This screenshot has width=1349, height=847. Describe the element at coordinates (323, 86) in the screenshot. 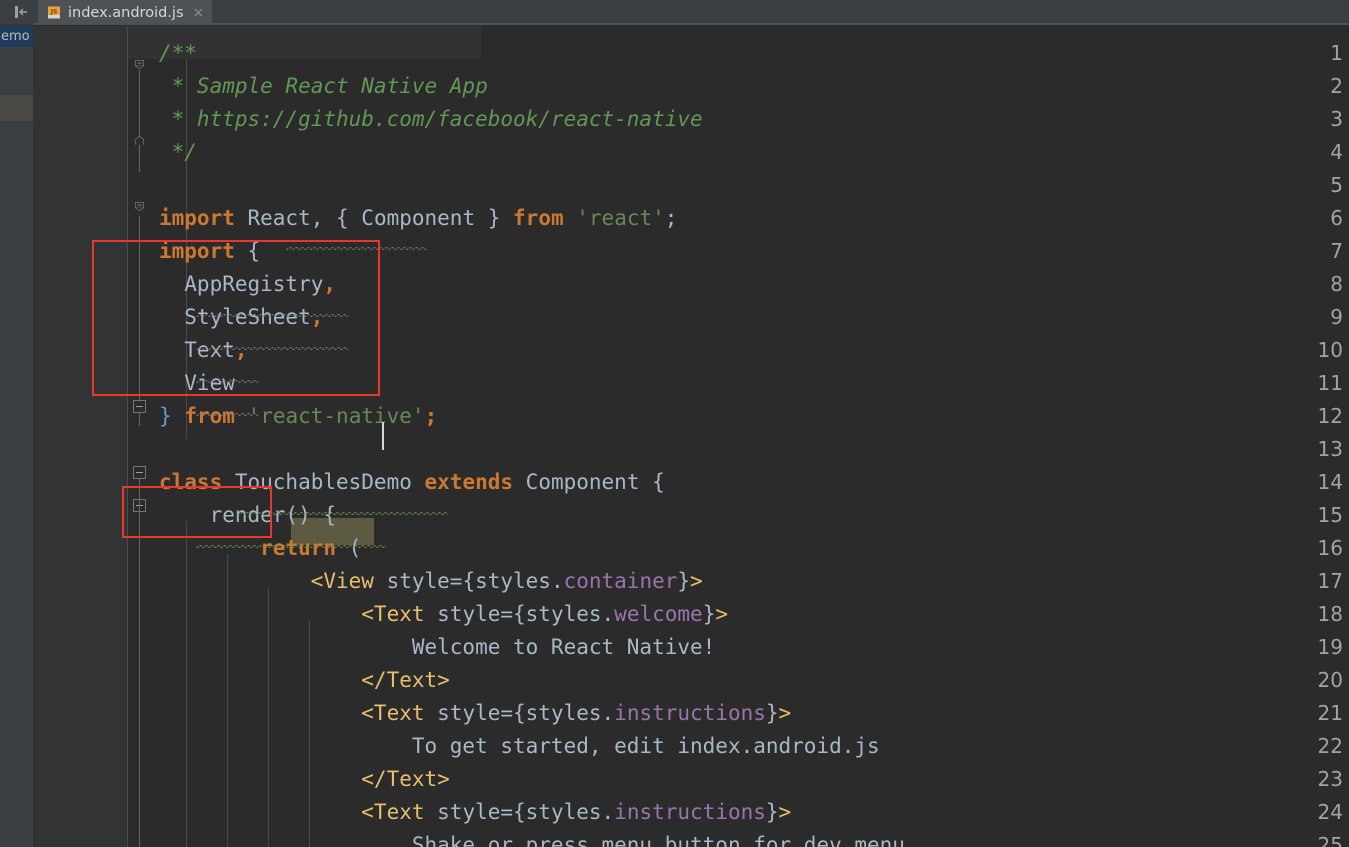

I see `code-token: * Sample React Native App` at that location.